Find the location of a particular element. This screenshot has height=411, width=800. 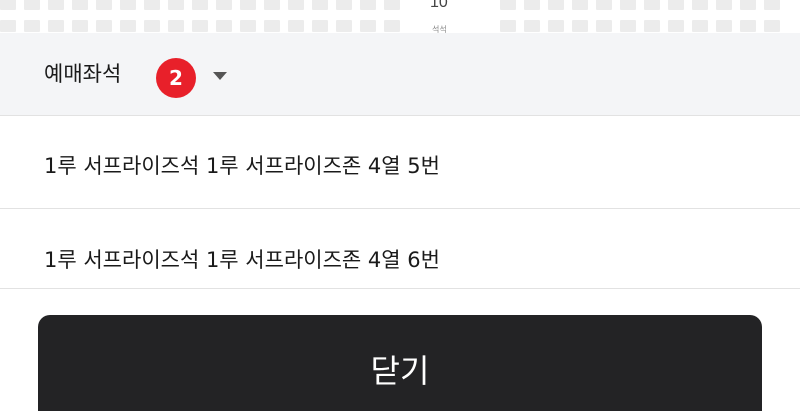

booked-seats-title: 예매좌석 is located at coordinates (83, 74).